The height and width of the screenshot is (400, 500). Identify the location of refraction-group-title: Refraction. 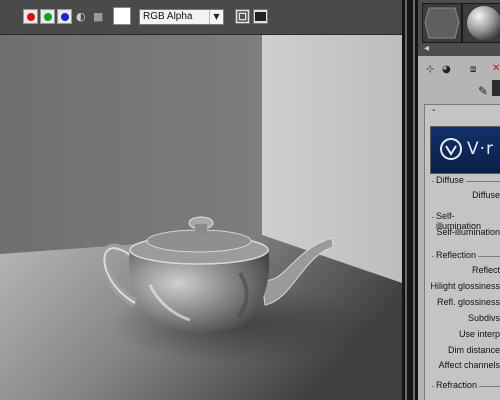
(457, 385).